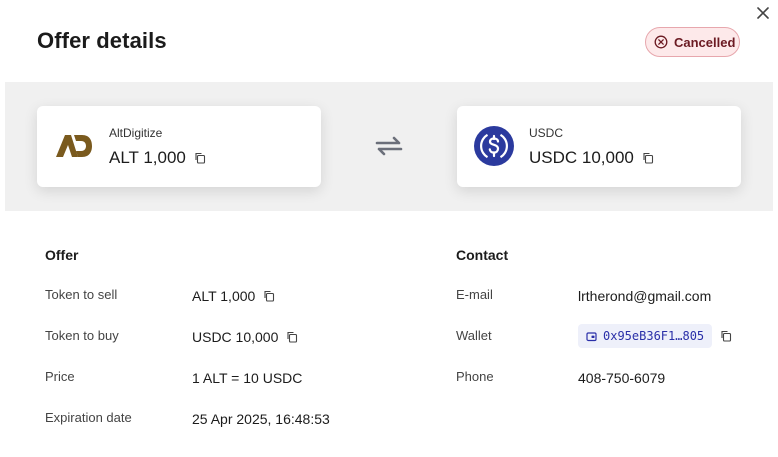 Image resolution: width=778 pixels, height=457 pixels. I want to click on phone-value: 408-750-6079, so click(622, 378).